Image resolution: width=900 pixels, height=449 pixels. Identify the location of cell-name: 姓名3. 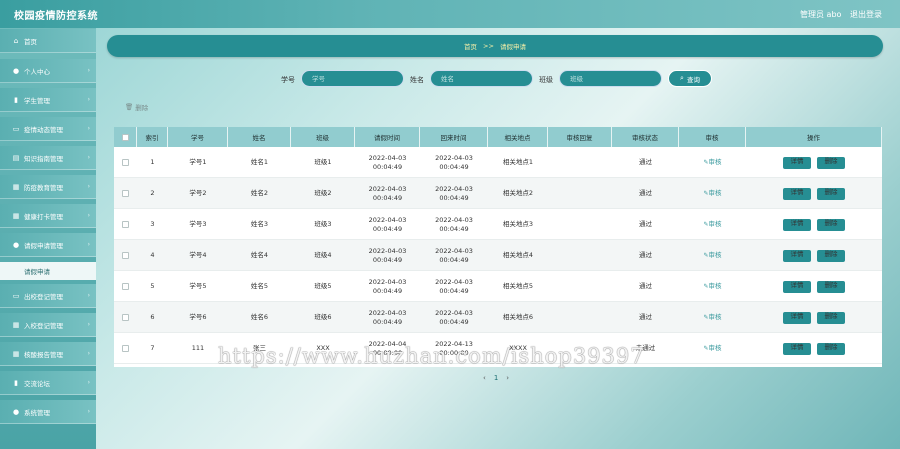
(259, 224).